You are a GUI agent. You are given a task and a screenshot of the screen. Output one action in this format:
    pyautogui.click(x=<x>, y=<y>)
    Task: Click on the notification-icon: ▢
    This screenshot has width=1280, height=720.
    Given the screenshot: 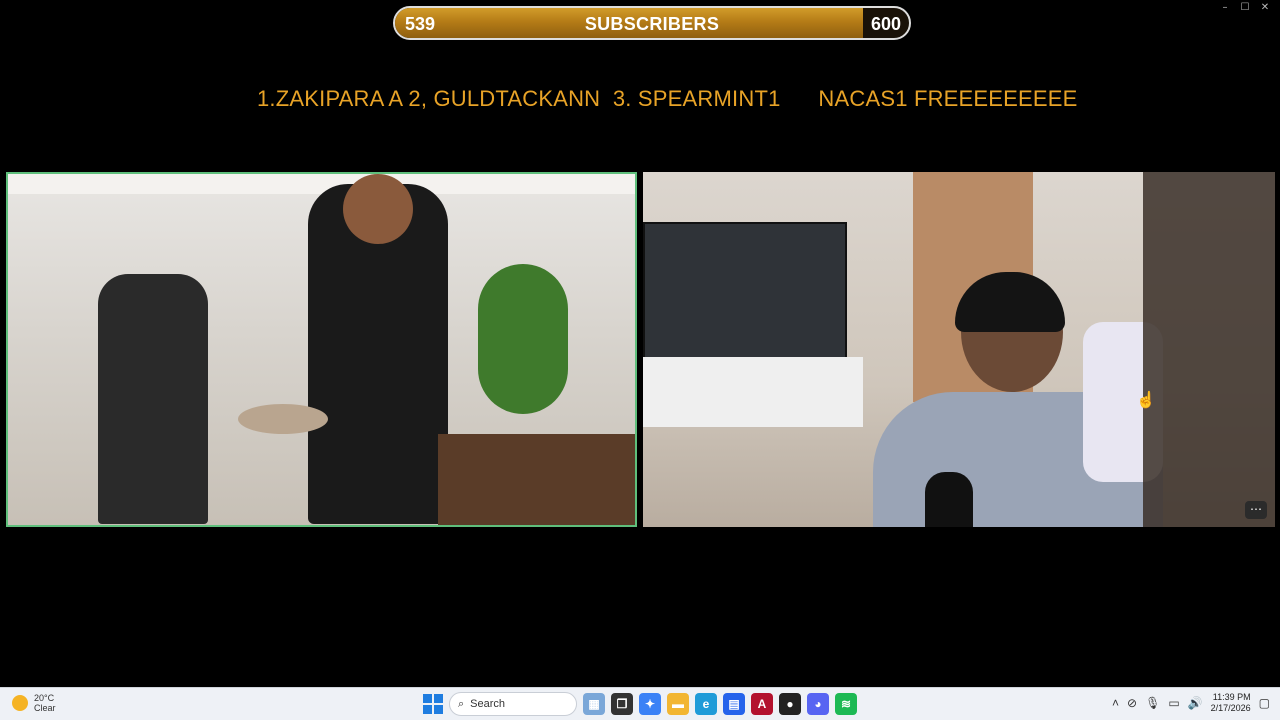 What is the action you would take?
    pyautogui.click(x=1264, y=703)
    